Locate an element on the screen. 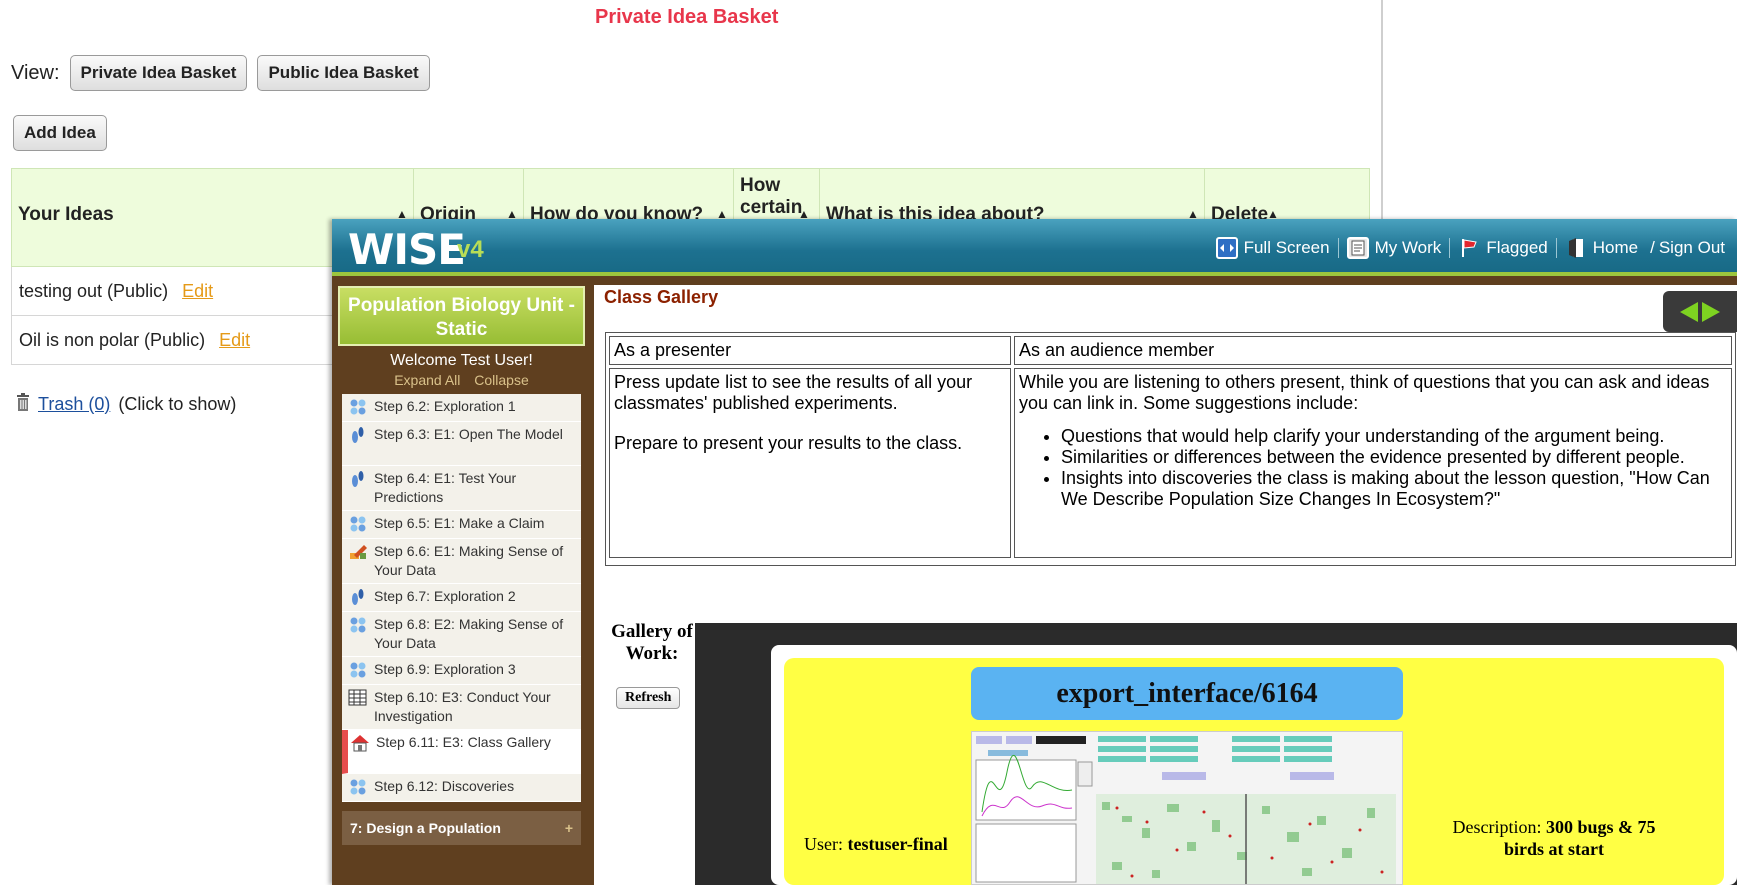  unit-title: Population Biology Unit - Static is located at coordinates (461, 316).